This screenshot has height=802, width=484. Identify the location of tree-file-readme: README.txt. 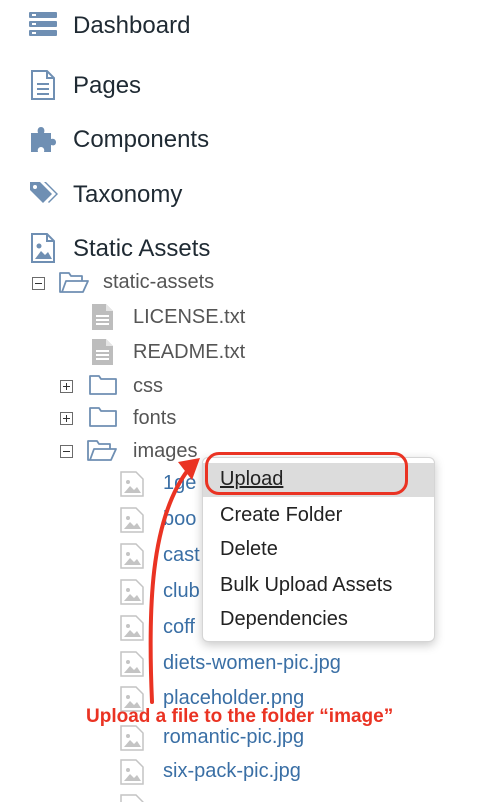
(188, 352).